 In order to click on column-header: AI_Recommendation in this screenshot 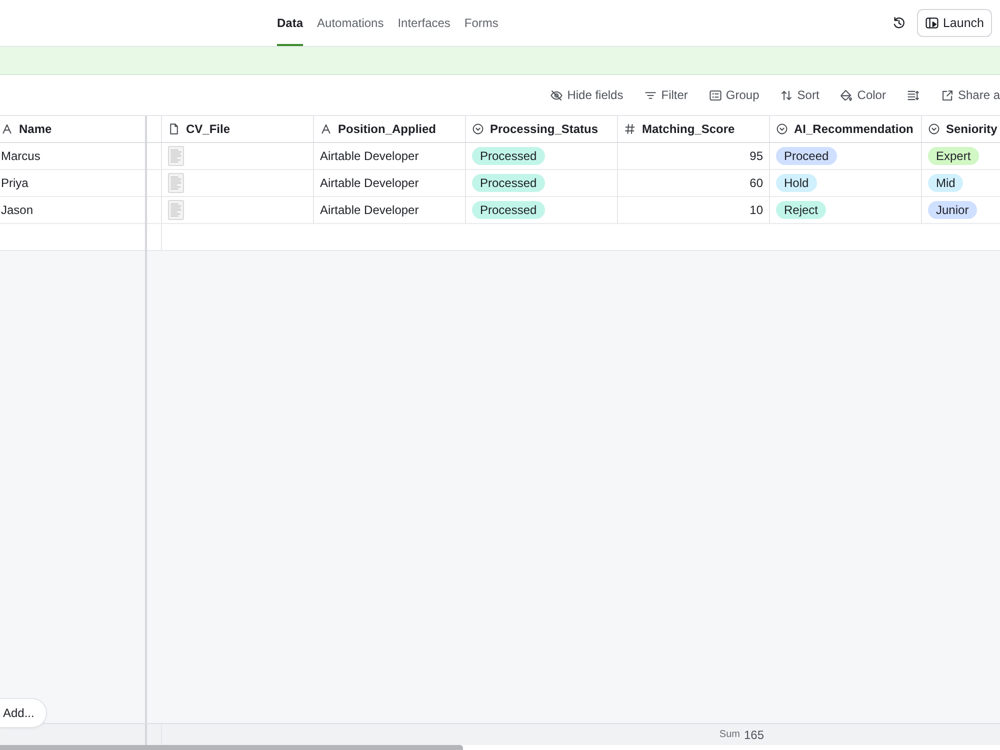, I will do `click(846, 129)`.